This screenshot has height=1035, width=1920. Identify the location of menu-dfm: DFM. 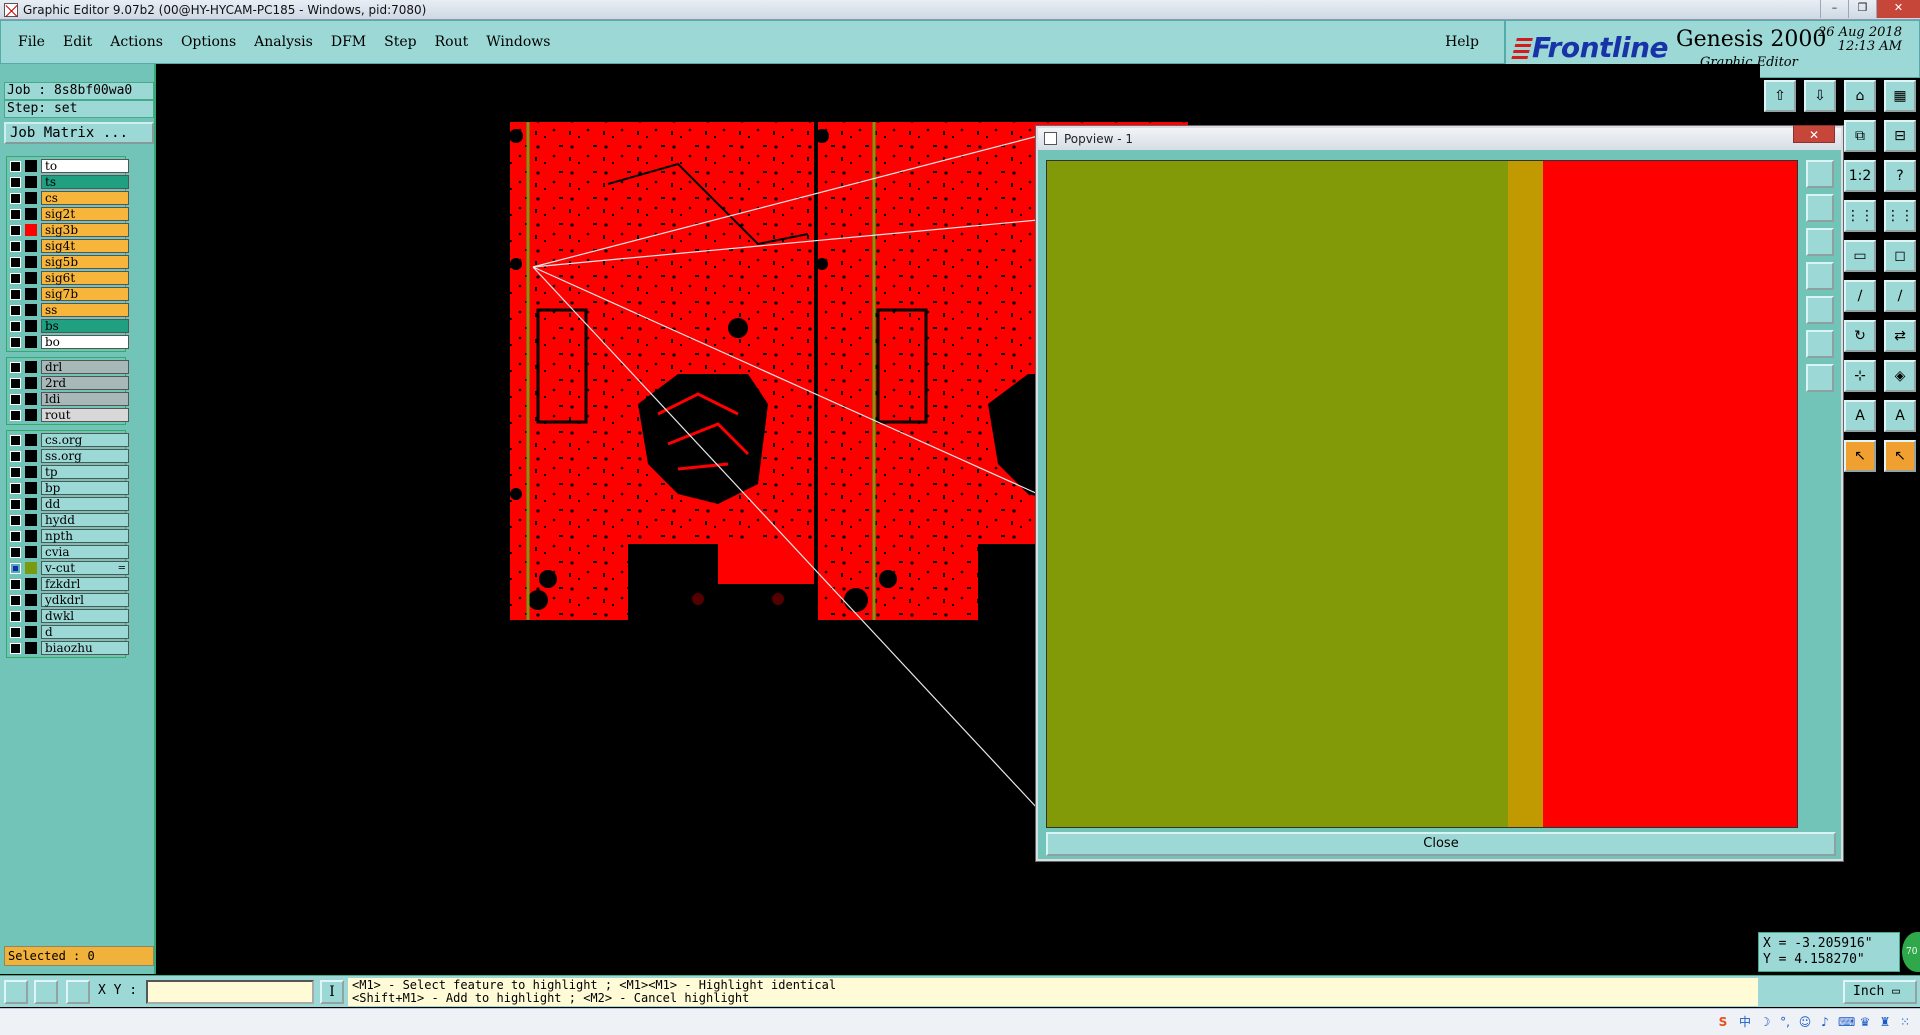
(348, 42).